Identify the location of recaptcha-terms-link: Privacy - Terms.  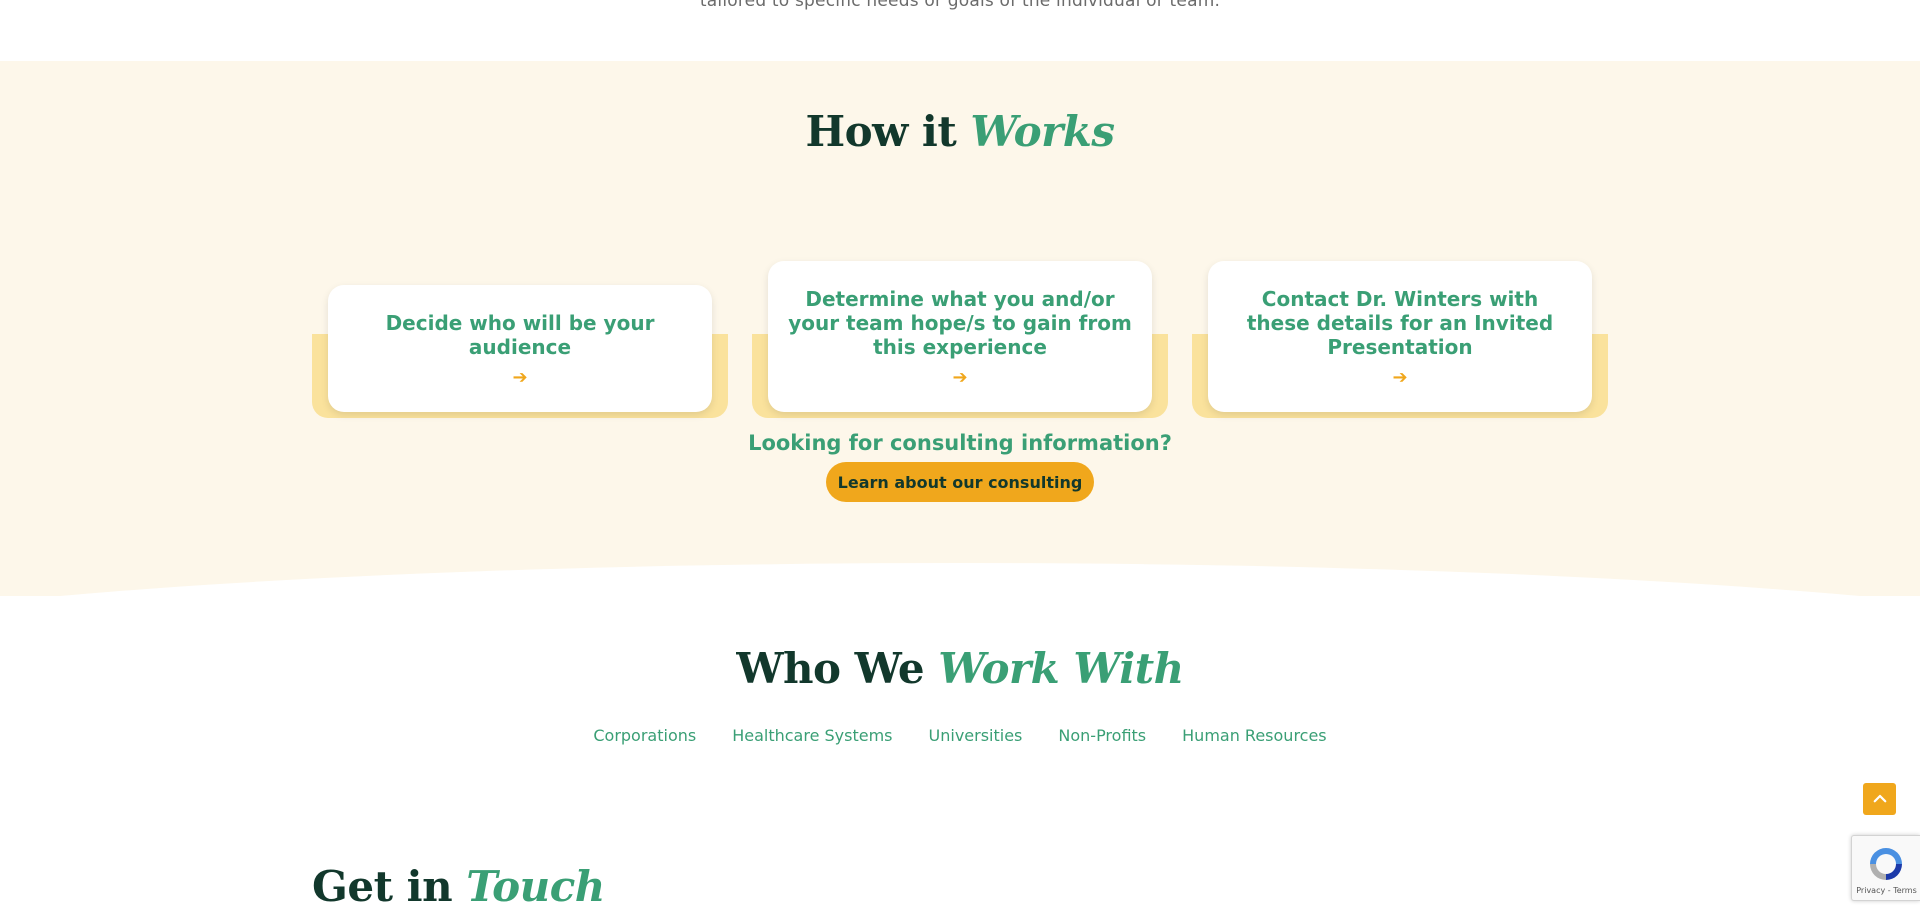
(1886, 890).